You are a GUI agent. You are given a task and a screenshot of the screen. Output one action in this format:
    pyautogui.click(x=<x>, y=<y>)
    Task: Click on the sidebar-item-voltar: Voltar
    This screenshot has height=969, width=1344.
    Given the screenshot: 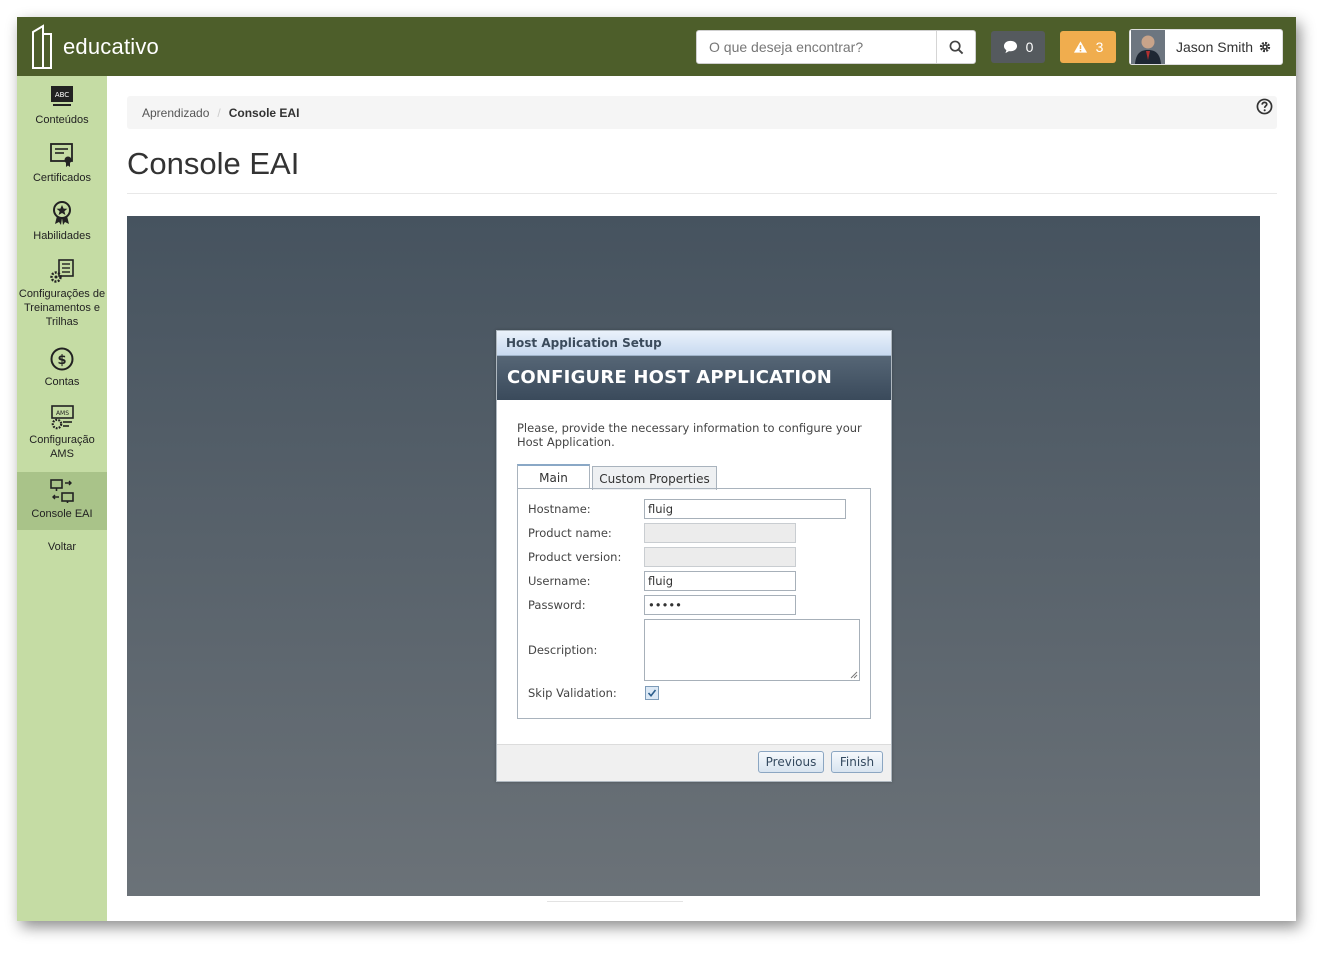 What is the action you would take?
    pyautogui.click(x=62, y=550)
    